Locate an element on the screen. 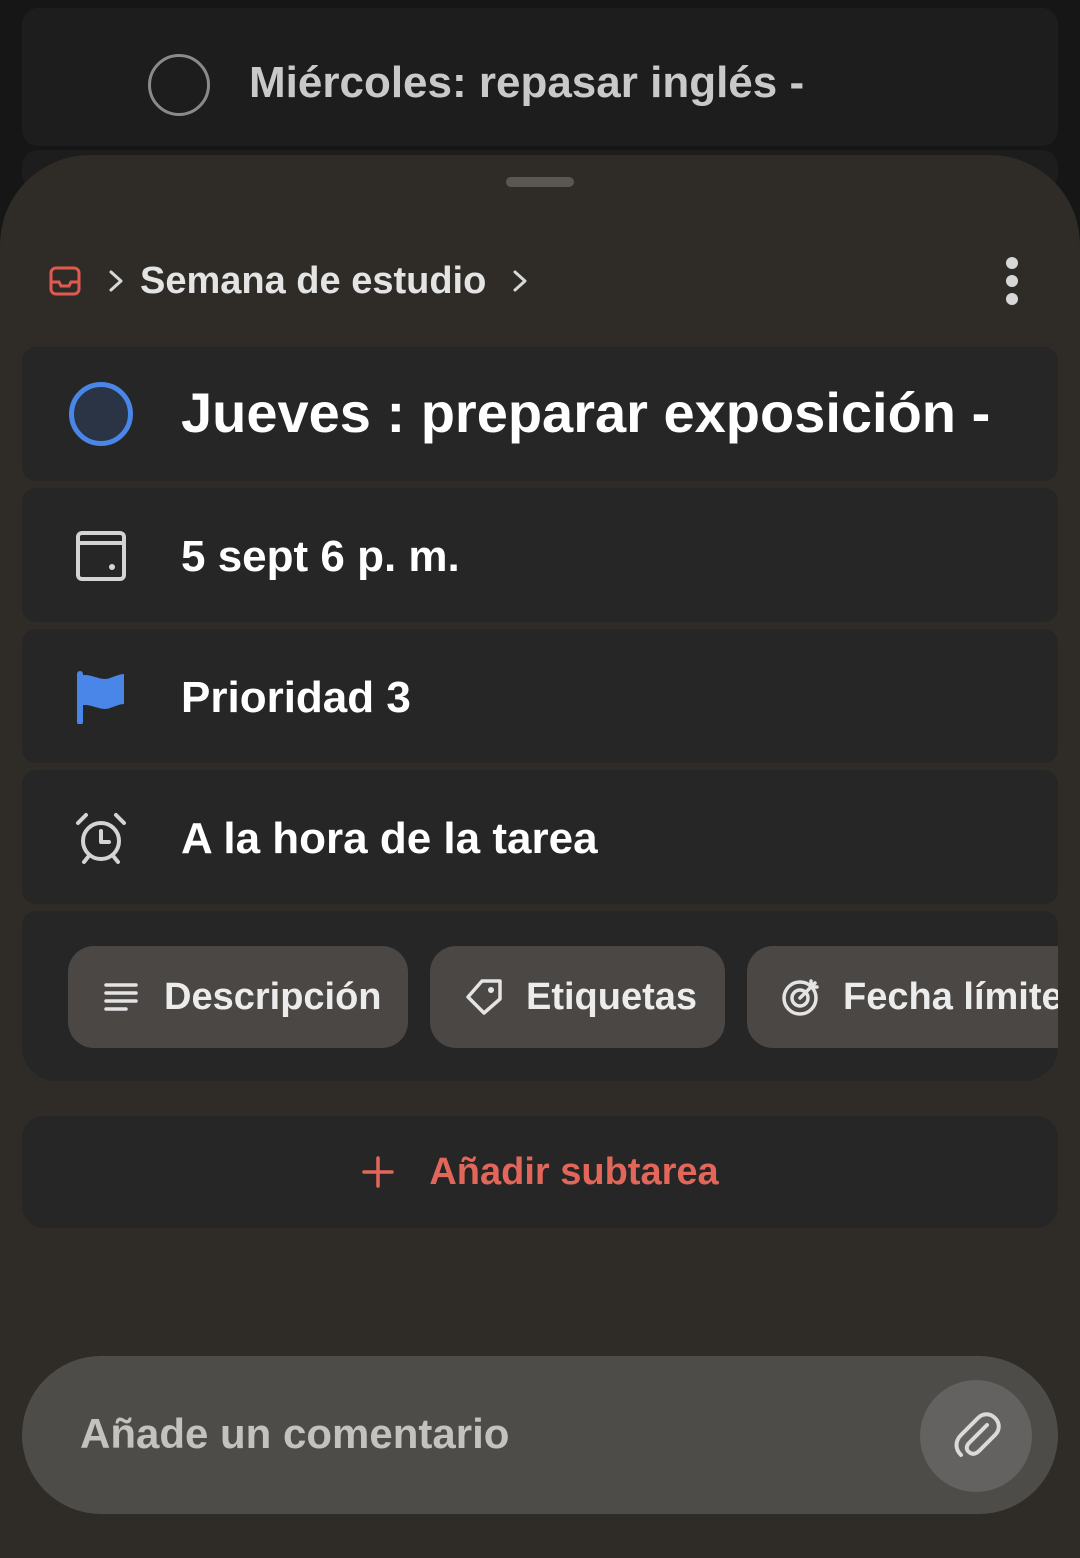  breadcrumb-project: Semana de estudio is located at coordinates (313, 281).